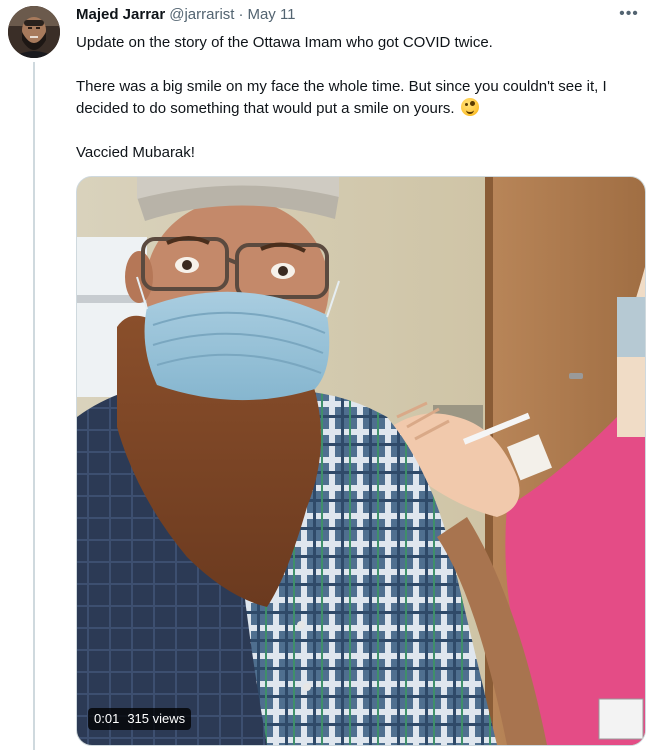 This screenshot has height=750, width=664. Describe the element at coordinates (629, 16) in the screenshot. I see `more-horizontal-icon: •••` at that location.